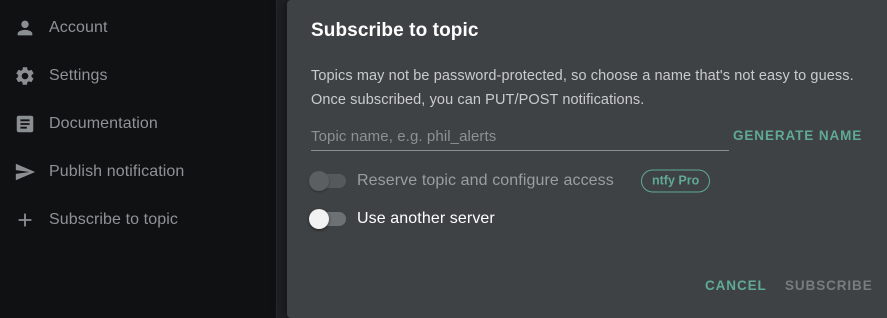 This screenshot has width=887, height=318. I want to click on reserve-topic-label: Reserve topic and configure access, so click(485, 180).